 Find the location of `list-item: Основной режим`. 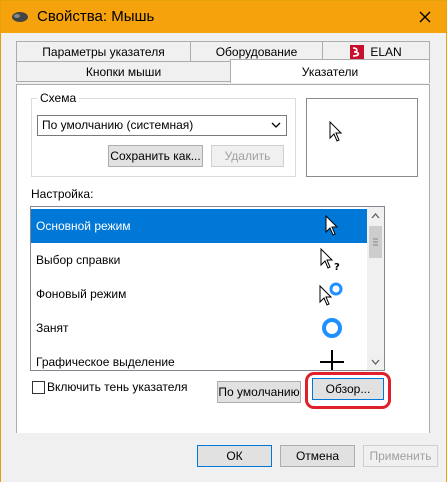

list-item: Основной режим is located at coordinates (199, 226).